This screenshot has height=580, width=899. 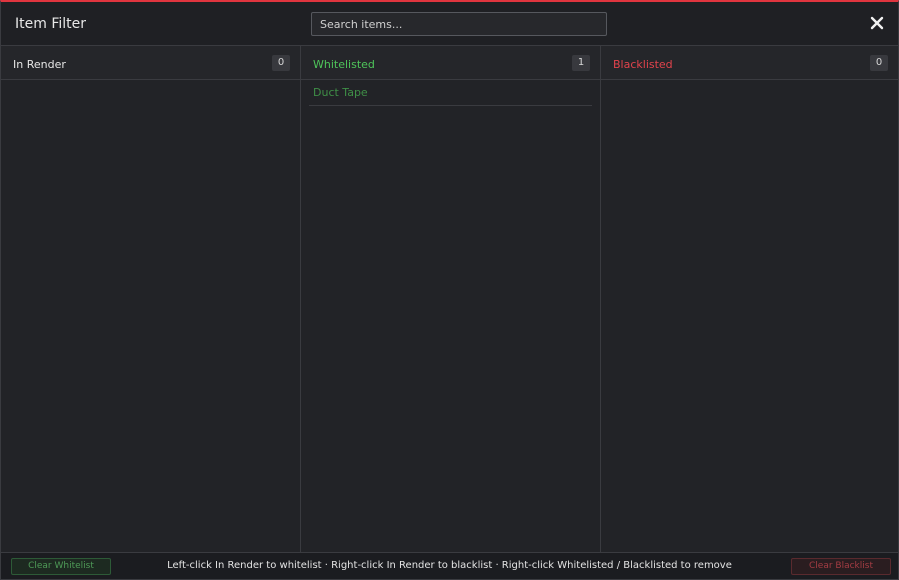 What do you see at coordinates (841, 566) in the screenshot?
I see `clear-blacklist-button: Clear Blacklist` at bounding box center [841, 566].